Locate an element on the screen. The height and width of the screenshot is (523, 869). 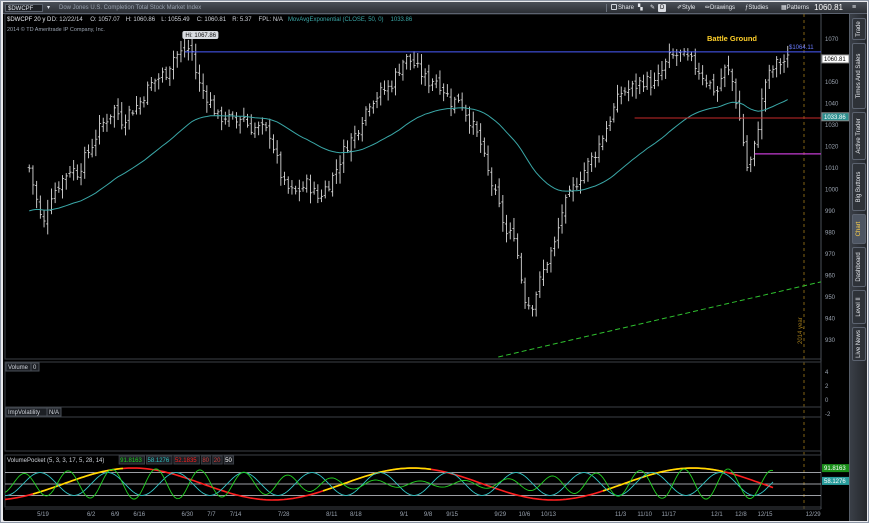
price-axis-tick-label: 1000 is located at coordinates (832, 191).